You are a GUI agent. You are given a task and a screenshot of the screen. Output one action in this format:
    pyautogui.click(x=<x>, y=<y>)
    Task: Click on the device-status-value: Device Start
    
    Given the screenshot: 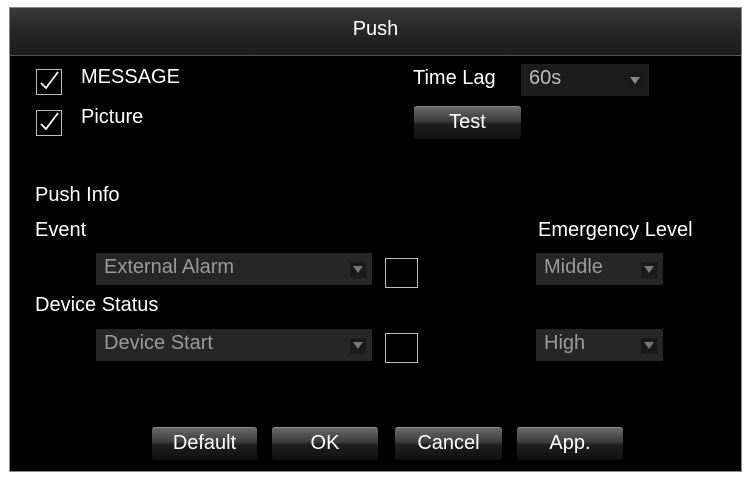 What is the action you would take?
    pyautogui.click(x=158, y=343)
    